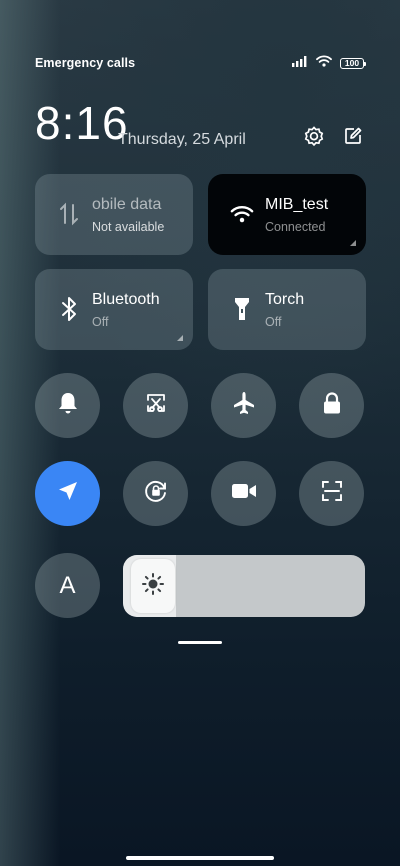 The image size is (400, 866). I want to click on video-icon, so click(244, 493).